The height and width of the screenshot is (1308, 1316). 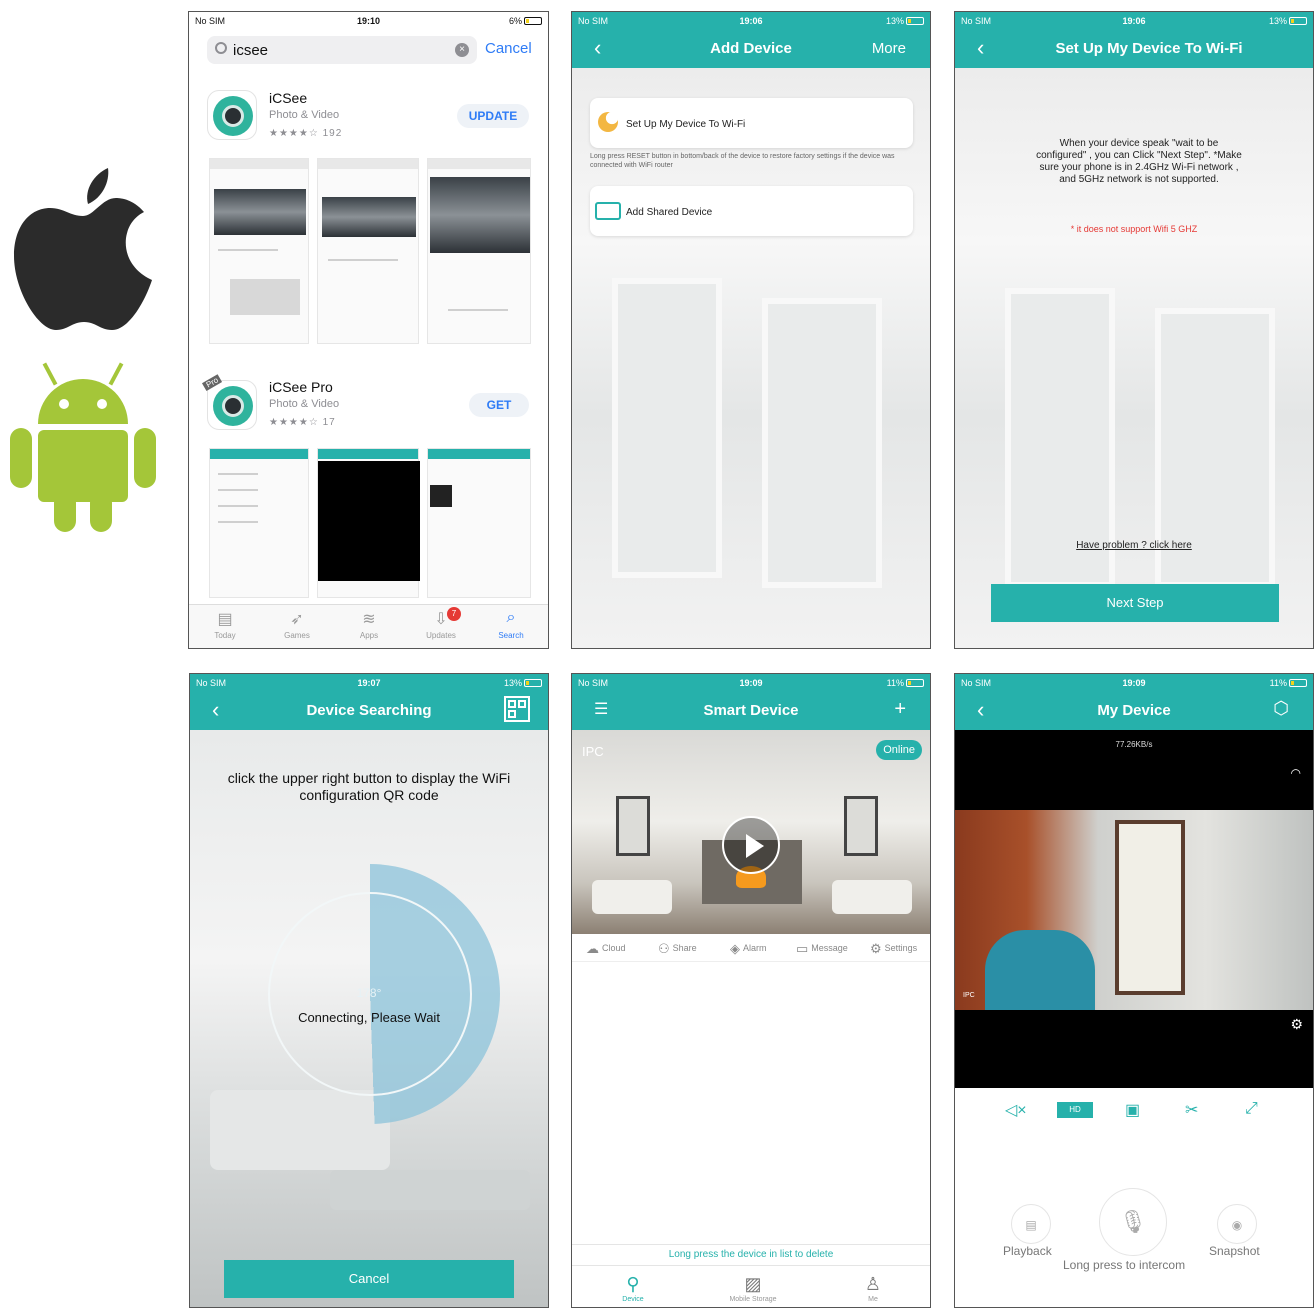 What do you see at coordinates (1281, 708) in the screenshot?
I see `settings-icon: ⬡` at bounding box center [1281, 708].